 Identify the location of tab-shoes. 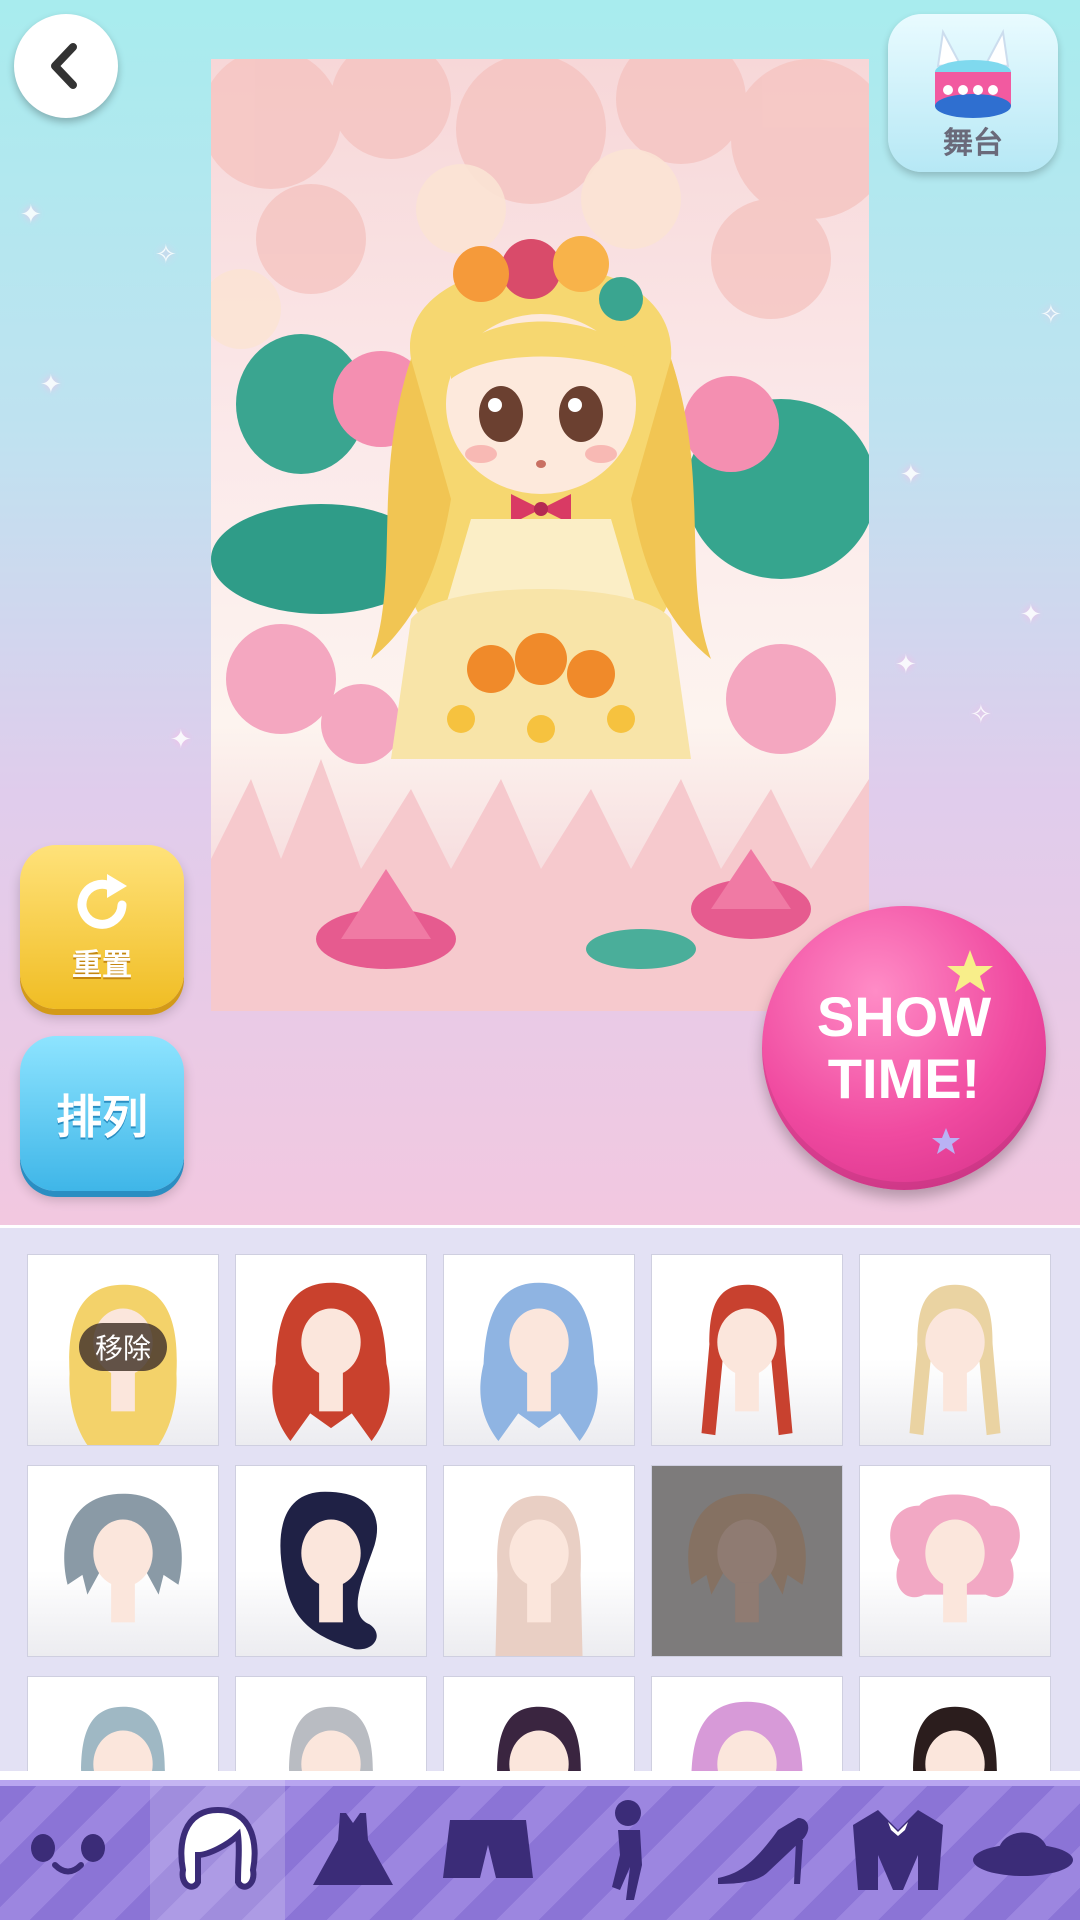
(762, 1850).